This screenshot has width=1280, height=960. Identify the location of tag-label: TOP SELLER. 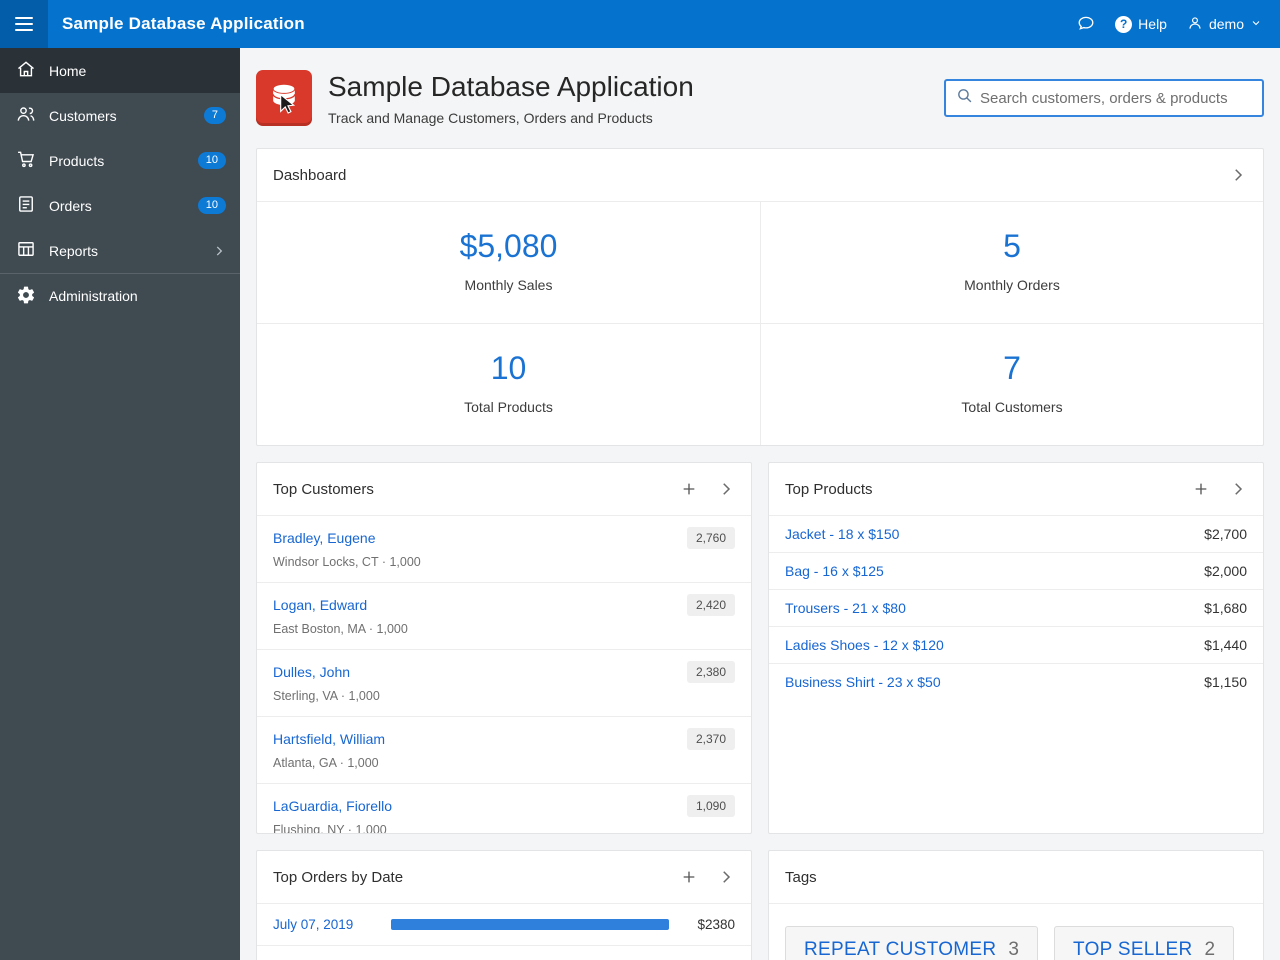
(1133, 949).